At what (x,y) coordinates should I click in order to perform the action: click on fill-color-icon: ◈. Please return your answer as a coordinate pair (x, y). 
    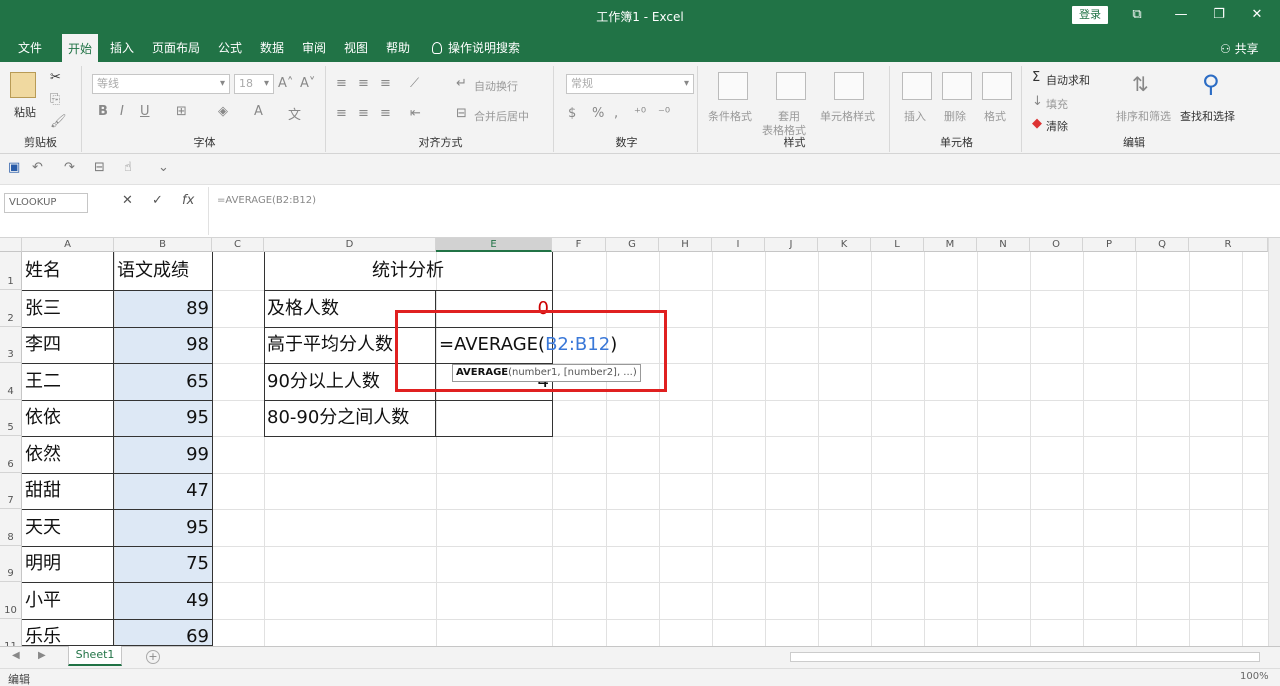
    Looking at the image, I should click on (223, 111).